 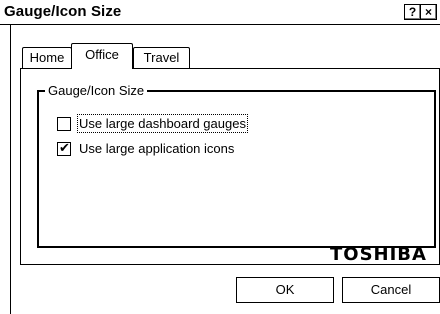 What do you see at coordinates (10, 169) in the screenshot?
I see `window-left-border` at bounding box center [10, 169].